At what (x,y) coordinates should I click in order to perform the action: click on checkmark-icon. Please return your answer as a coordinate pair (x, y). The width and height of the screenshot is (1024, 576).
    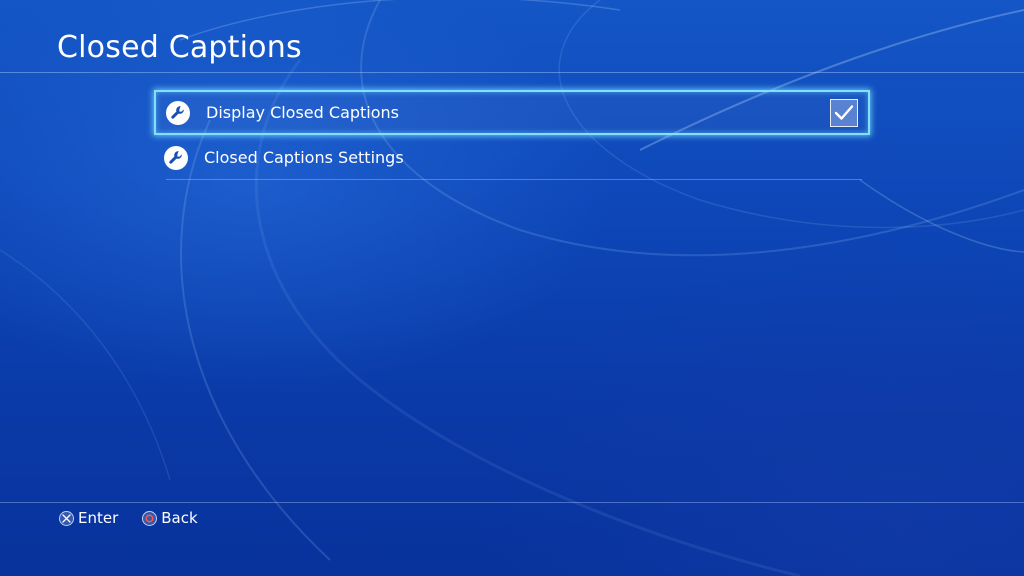
    Looking at the image, I should click on (844, 112).